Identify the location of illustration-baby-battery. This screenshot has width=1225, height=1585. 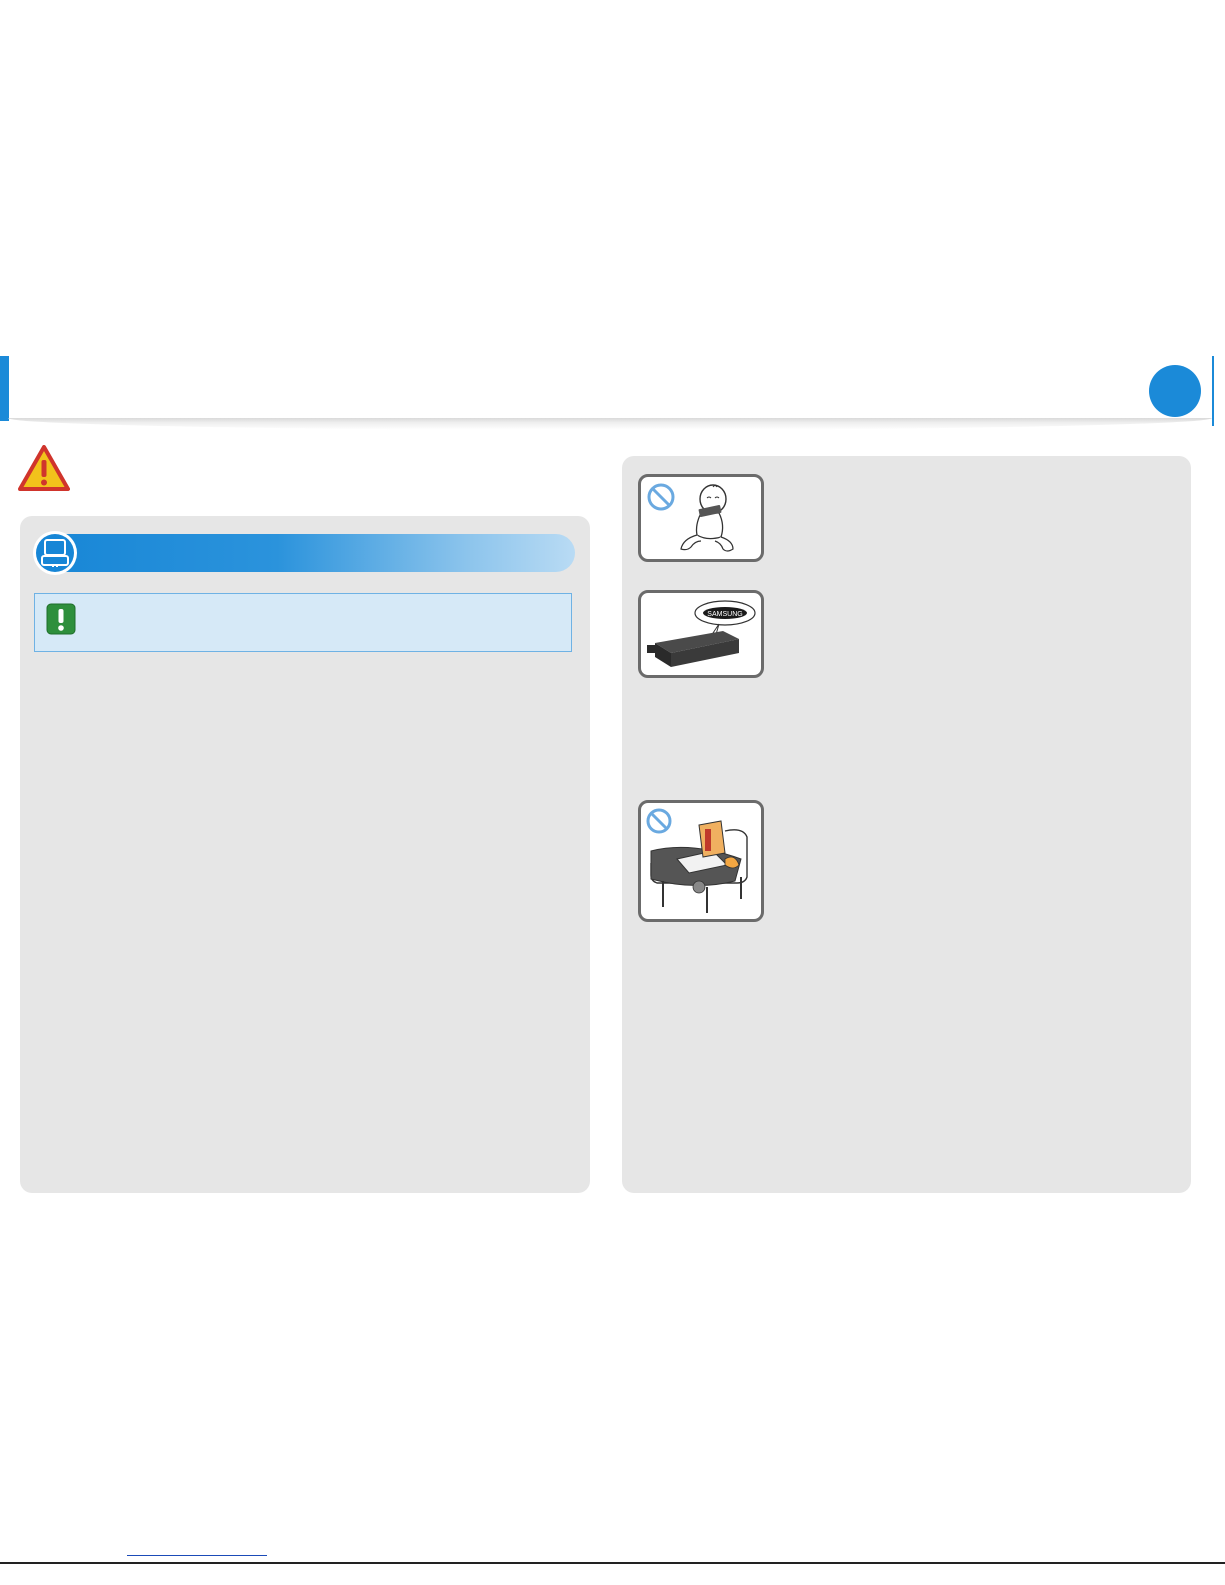
(701, 518).